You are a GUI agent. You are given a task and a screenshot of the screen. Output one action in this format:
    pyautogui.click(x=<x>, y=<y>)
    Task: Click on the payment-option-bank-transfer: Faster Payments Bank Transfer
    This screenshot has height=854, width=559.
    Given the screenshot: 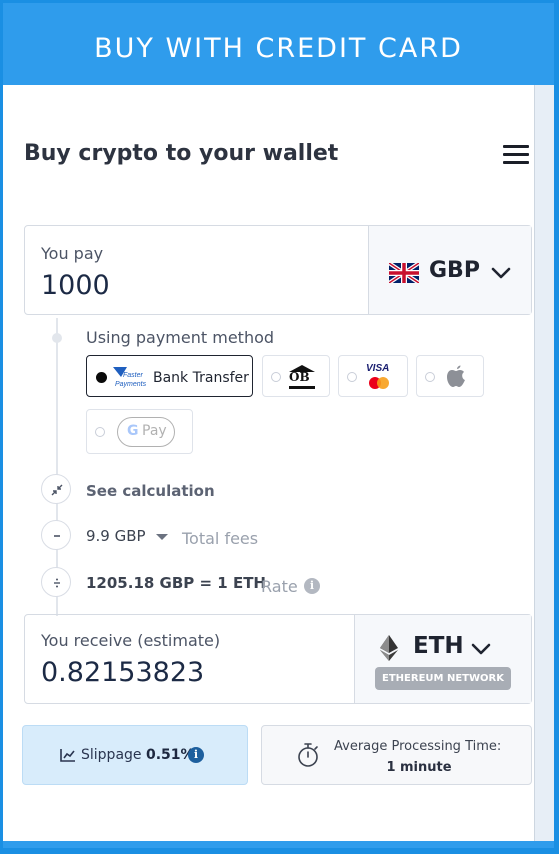 What is the action you would take?
    pyautogui.click(x=169, y=376)
    